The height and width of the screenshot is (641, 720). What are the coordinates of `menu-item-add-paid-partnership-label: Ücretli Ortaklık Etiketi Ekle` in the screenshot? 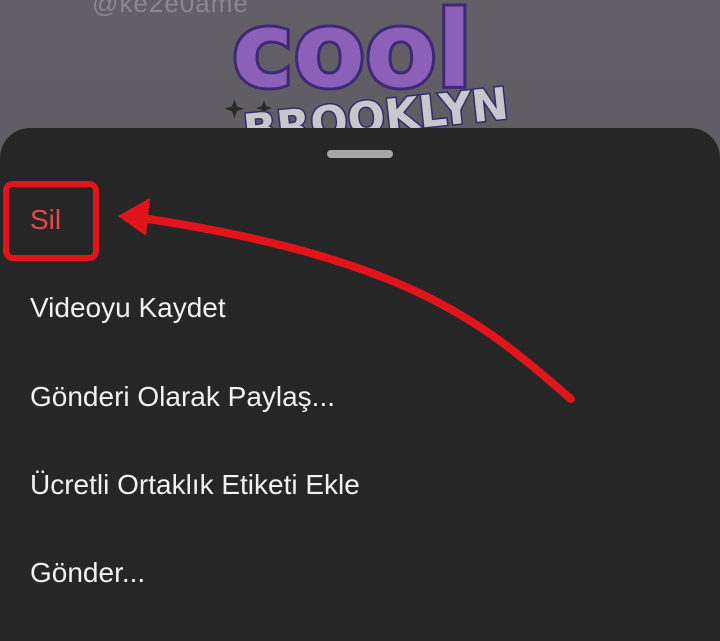 It's located at (195, 485).